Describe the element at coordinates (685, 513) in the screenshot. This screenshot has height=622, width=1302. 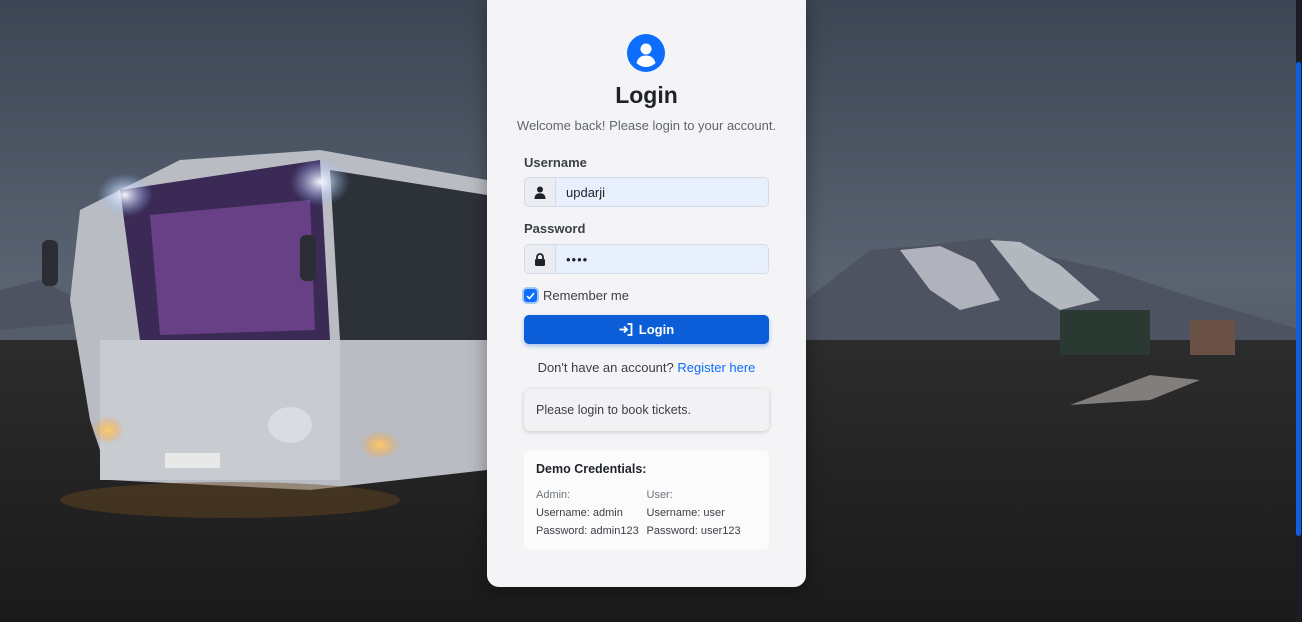
I see `demo-user-username: Username: user` at that location.